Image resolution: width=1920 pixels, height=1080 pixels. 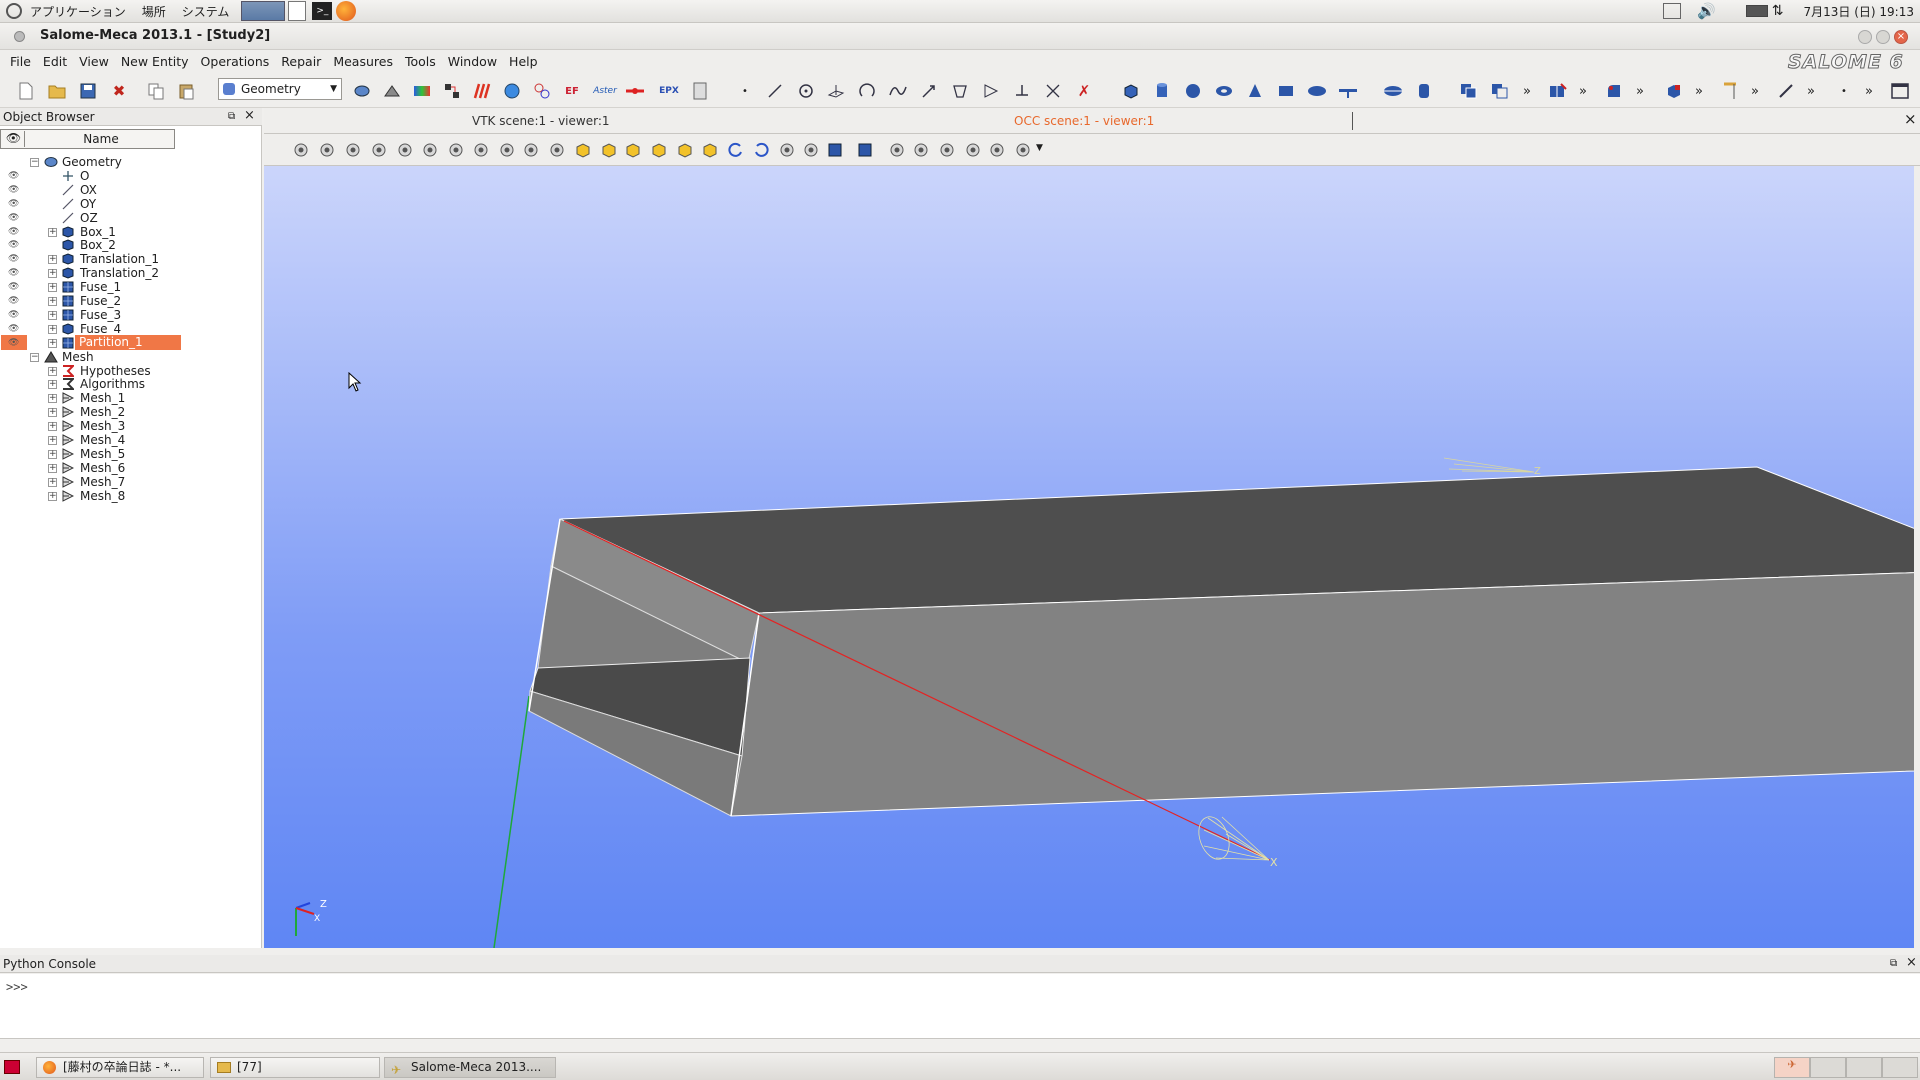 I want to click on basic-props-icon, so click(x=1786, y=91).